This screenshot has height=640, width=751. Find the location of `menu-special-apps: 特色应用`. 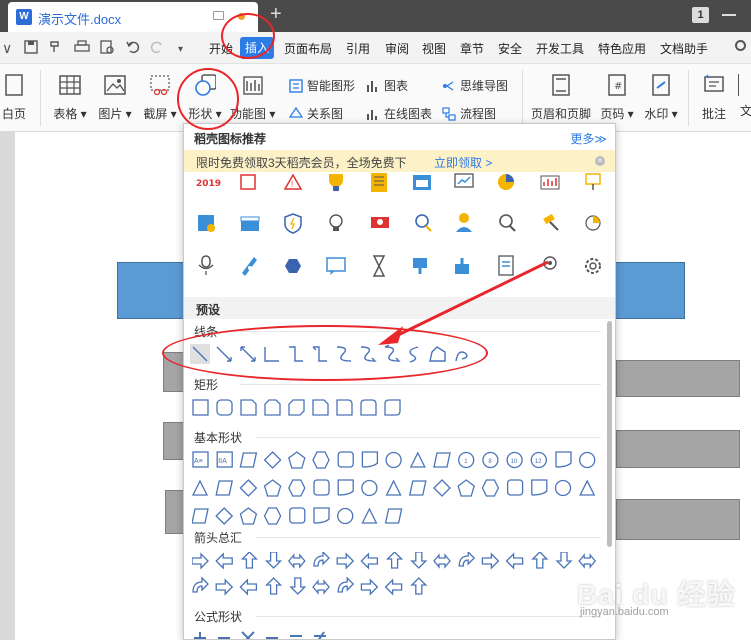

menu-special-apps: 特色应用 is located at coordinates (622, 48).